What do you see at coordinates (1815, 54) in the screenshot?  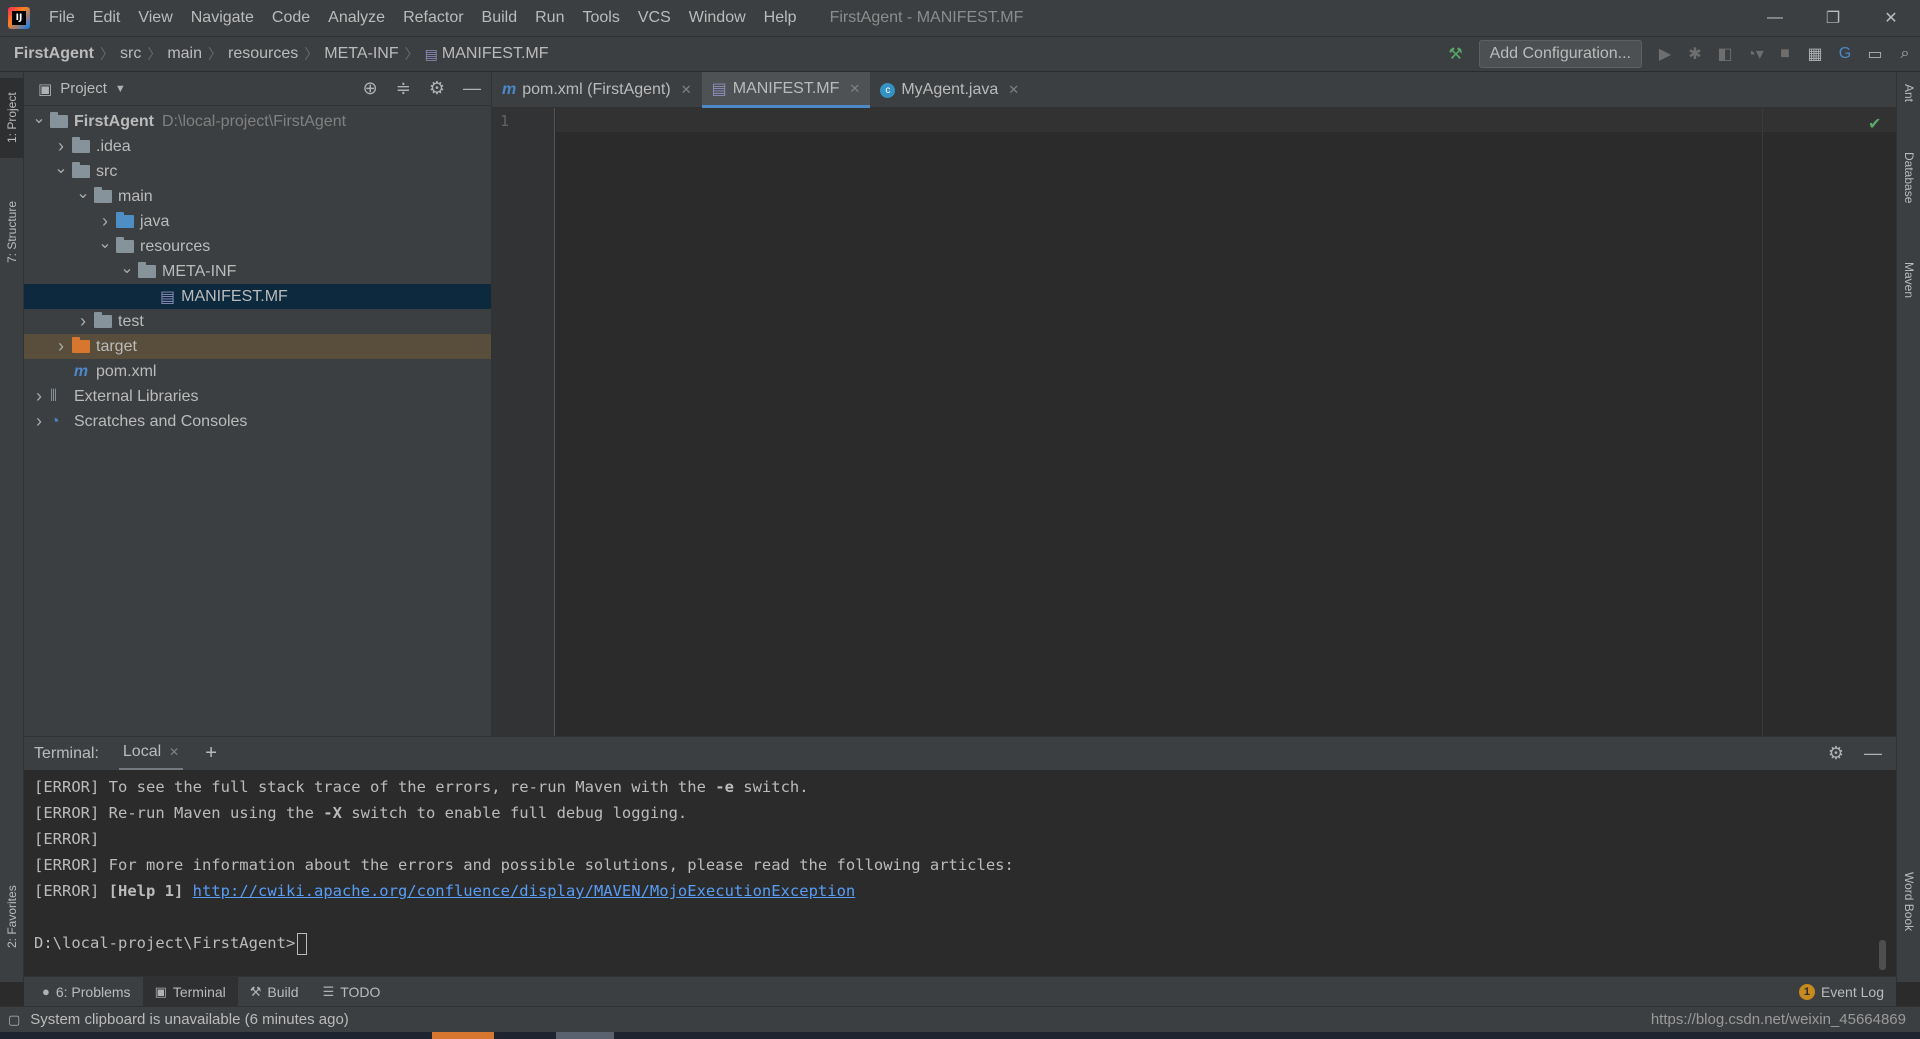 I see `project-structure-icon: ▦` at bounding box center [1815, 54].